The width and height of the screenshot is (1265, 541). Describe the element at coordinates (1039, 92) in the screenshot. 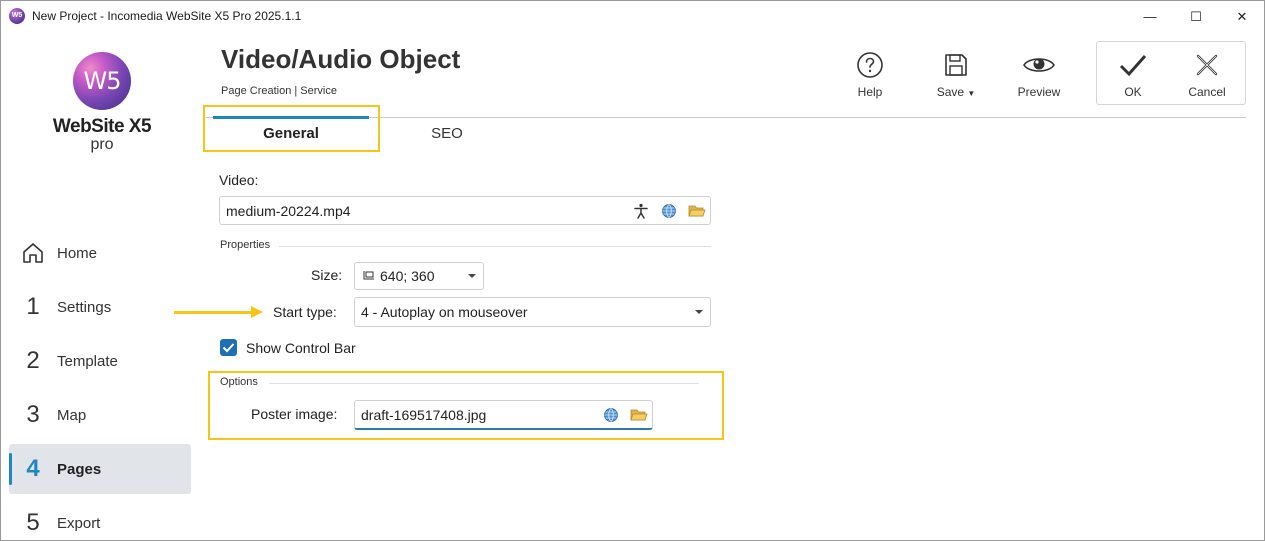

I see `preview-label: Preview` at that location.